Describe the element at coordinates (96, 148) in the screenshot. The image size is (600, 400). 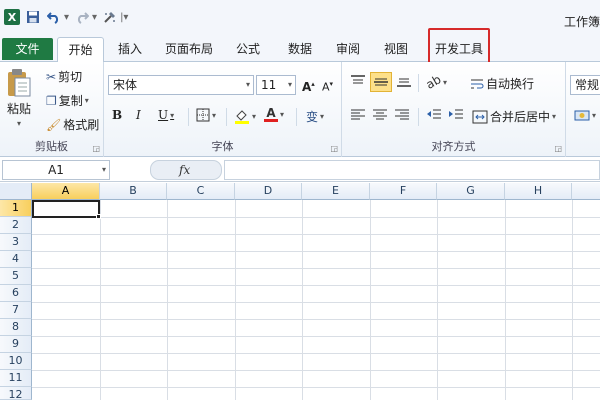
I see `clipboard-launcher-icon: ◲` at that location.